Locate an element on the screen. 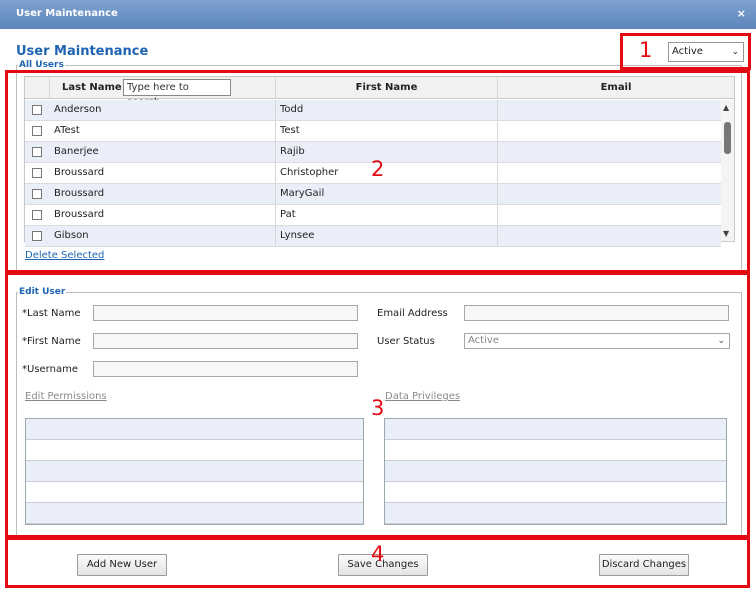 Image resolution: width=756 pixels, height=594 pixels. callout-number-4: 4 is located at coordinates (378, 554).